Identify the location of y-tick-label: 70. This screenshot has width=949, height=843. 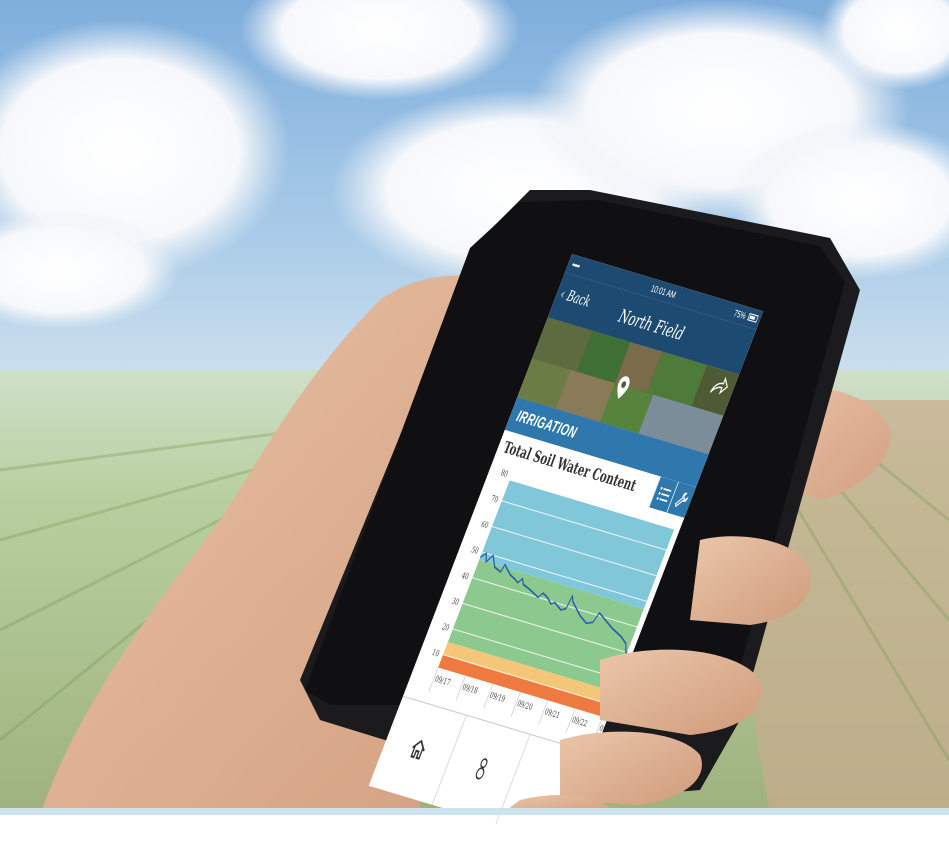
(494, 499).